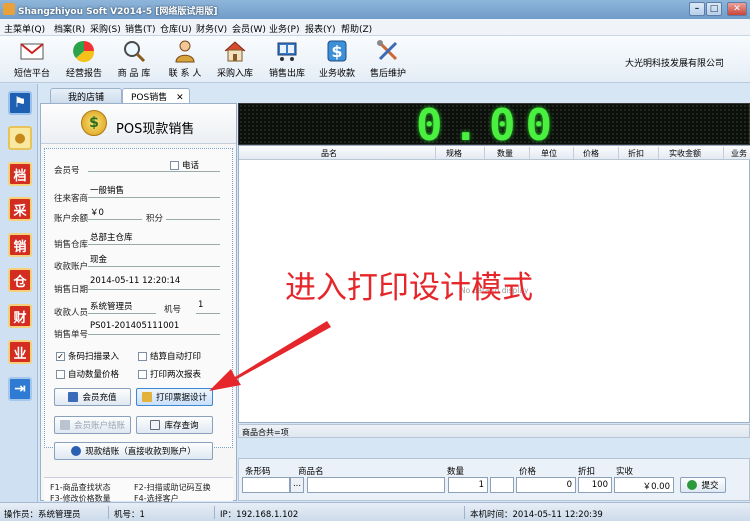 The width and height of the screenshot is (750, 521). What do you see at coordinates (494, 125) in the screenshot?
I see `amount-display: 0.00` at bounding box center [494, 125].